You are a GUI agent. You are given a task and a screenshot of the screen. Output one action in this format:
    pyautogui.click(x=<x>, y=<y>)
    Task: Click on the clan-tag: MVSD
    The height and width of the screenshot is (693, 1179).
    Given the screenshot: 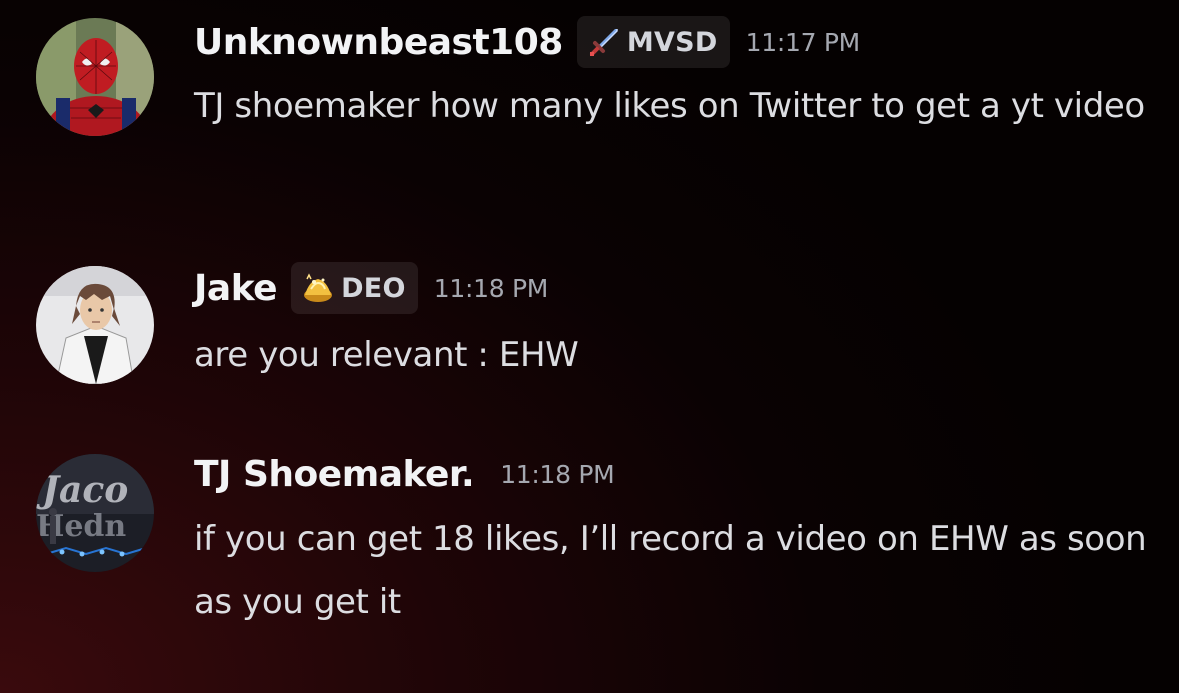 What is the action you would take?
    pyautogui.click(x=653, y=42)
    